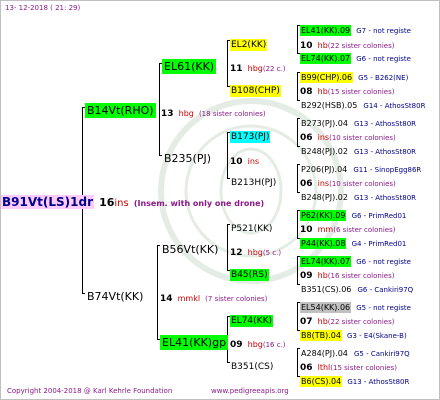 This screenshot has height=400, width=440. I want to click on gen4-code: A284(PJ).04, so click(324, 353).